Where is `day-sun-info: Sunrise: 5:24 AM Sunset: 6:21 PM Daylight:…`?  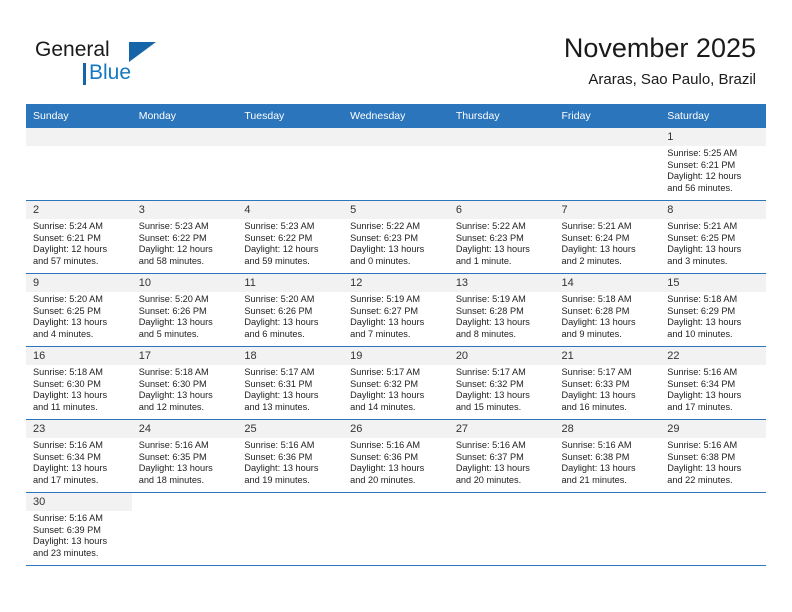 day-sun-info: Sunrise: 5:24 AM Sunset: 6:21 PM Daylight:… is located at coordinates (79, 243).